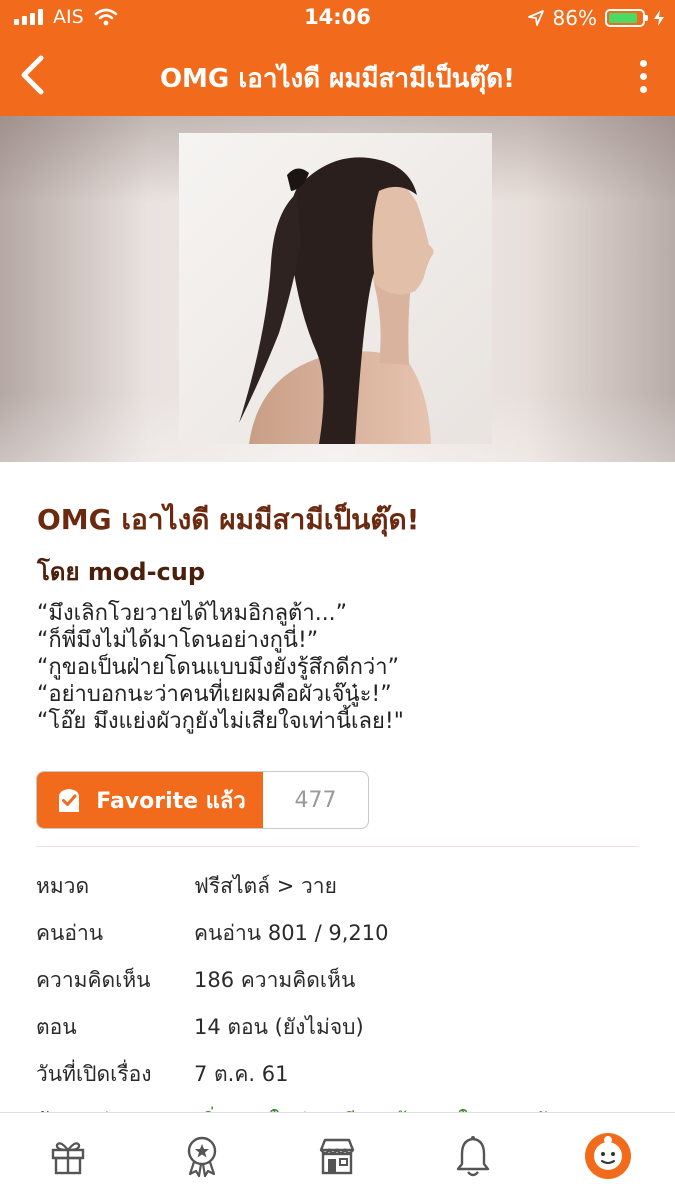  Describe the element at coordinates (93, 980) in the screenshot. I see `info-label: ความคิดเห็น` at that location.